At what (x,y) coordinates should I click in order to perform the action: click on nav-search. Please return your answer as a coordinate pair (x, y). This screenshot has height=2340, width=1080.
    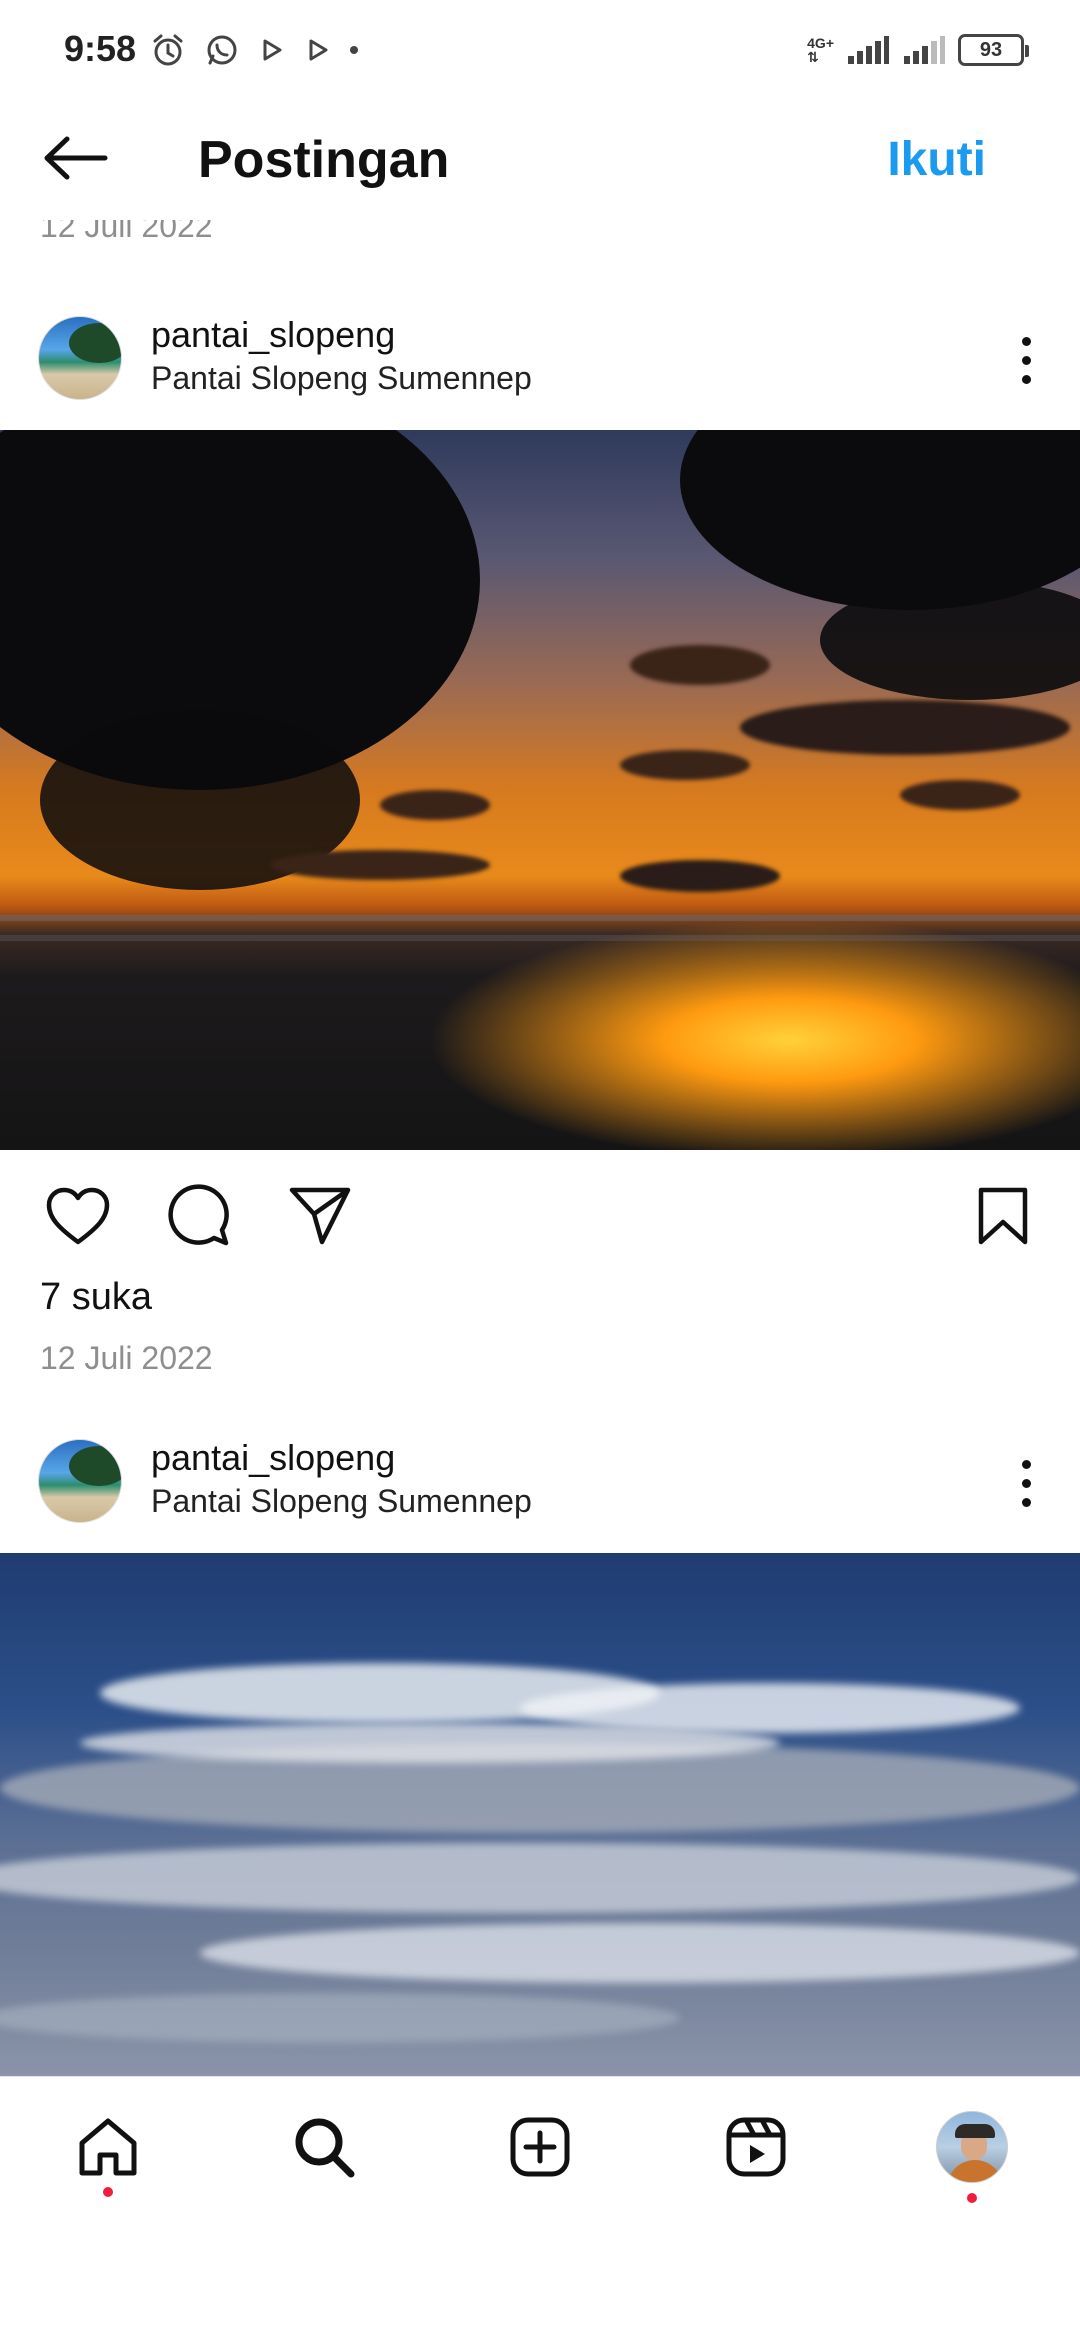
    Looking at the image, I should click on (324, 2147).